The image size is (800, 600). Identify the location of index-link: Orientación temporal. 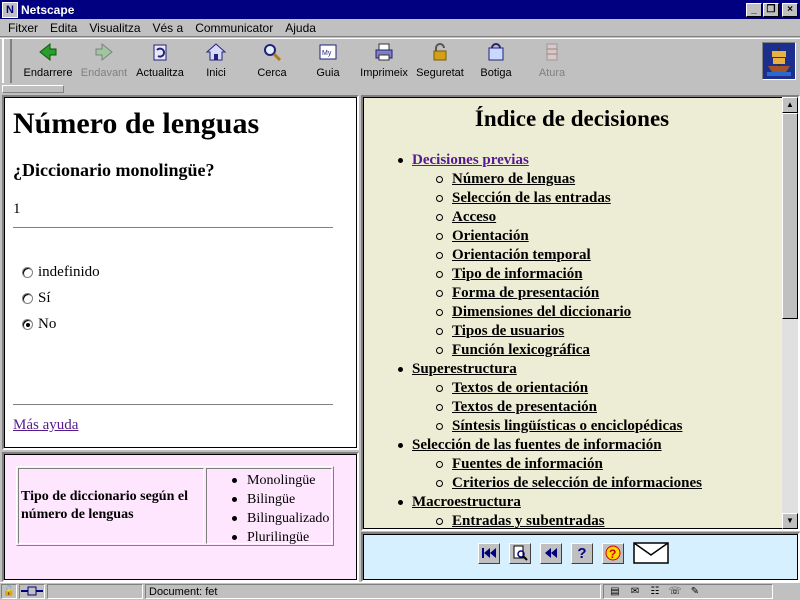
(521, 255).